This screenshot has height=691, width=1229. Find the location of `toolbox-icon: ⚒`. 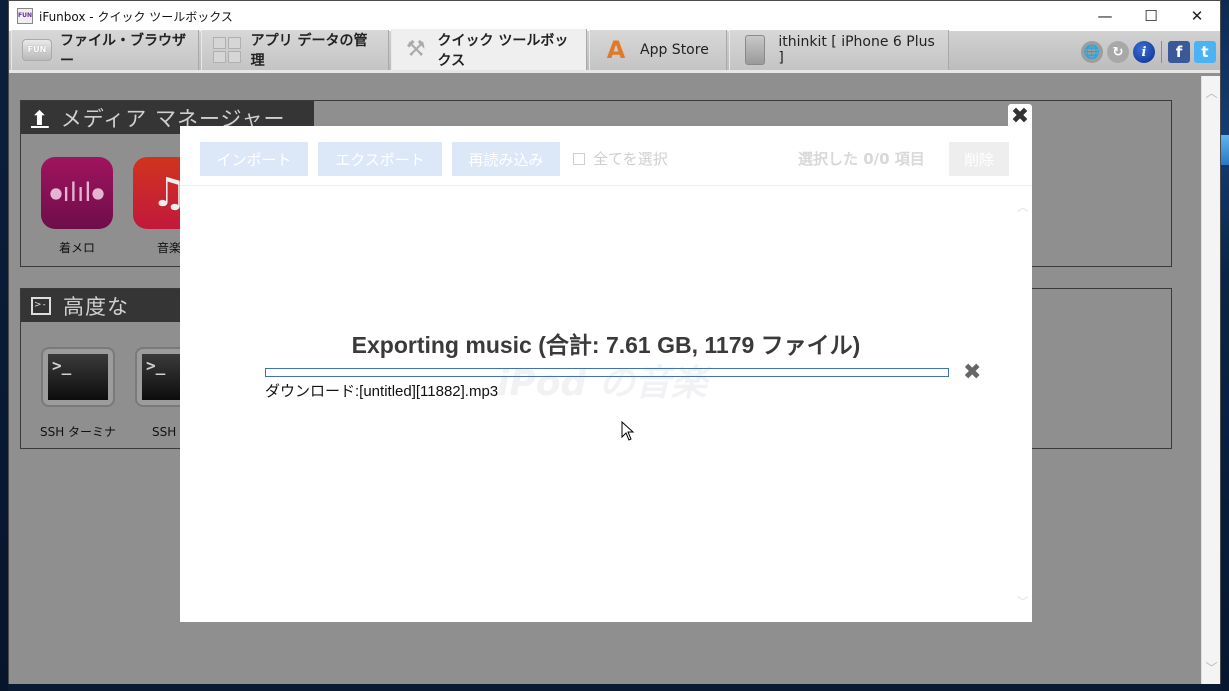

toolbox-icon: ⚒ is located at coordinates (415, 49).